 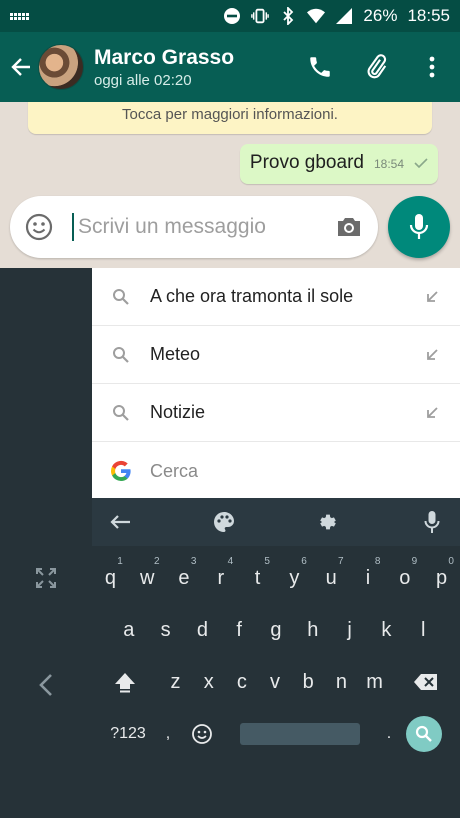 I want to click on chat-header: Marco Grasso oggi alle 02:20, so click(x=230, y=67).